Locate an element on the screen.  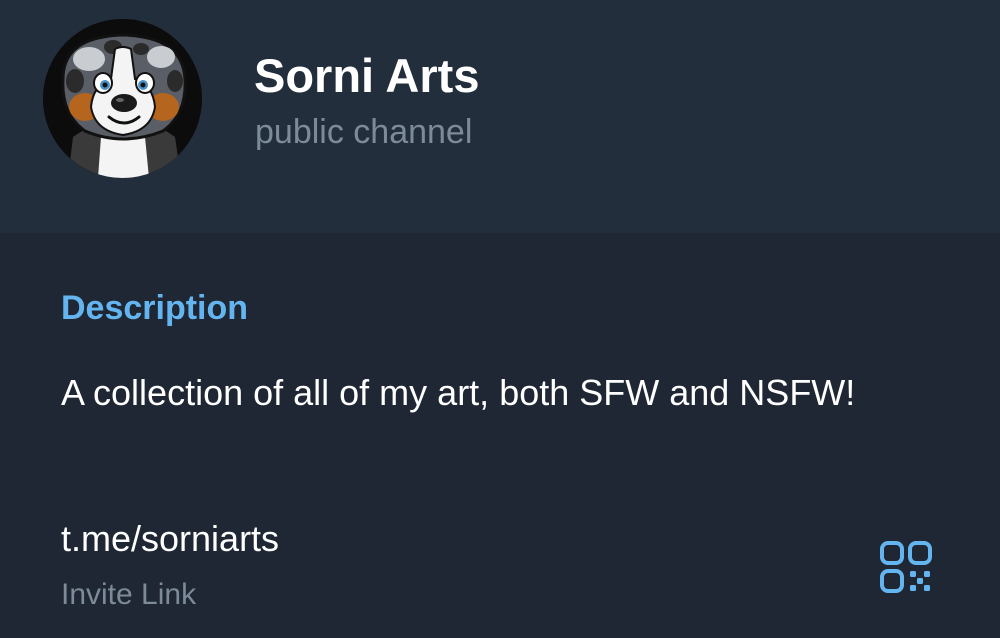
channel-name: Sorni Arts is located at coordinates (367, 75).